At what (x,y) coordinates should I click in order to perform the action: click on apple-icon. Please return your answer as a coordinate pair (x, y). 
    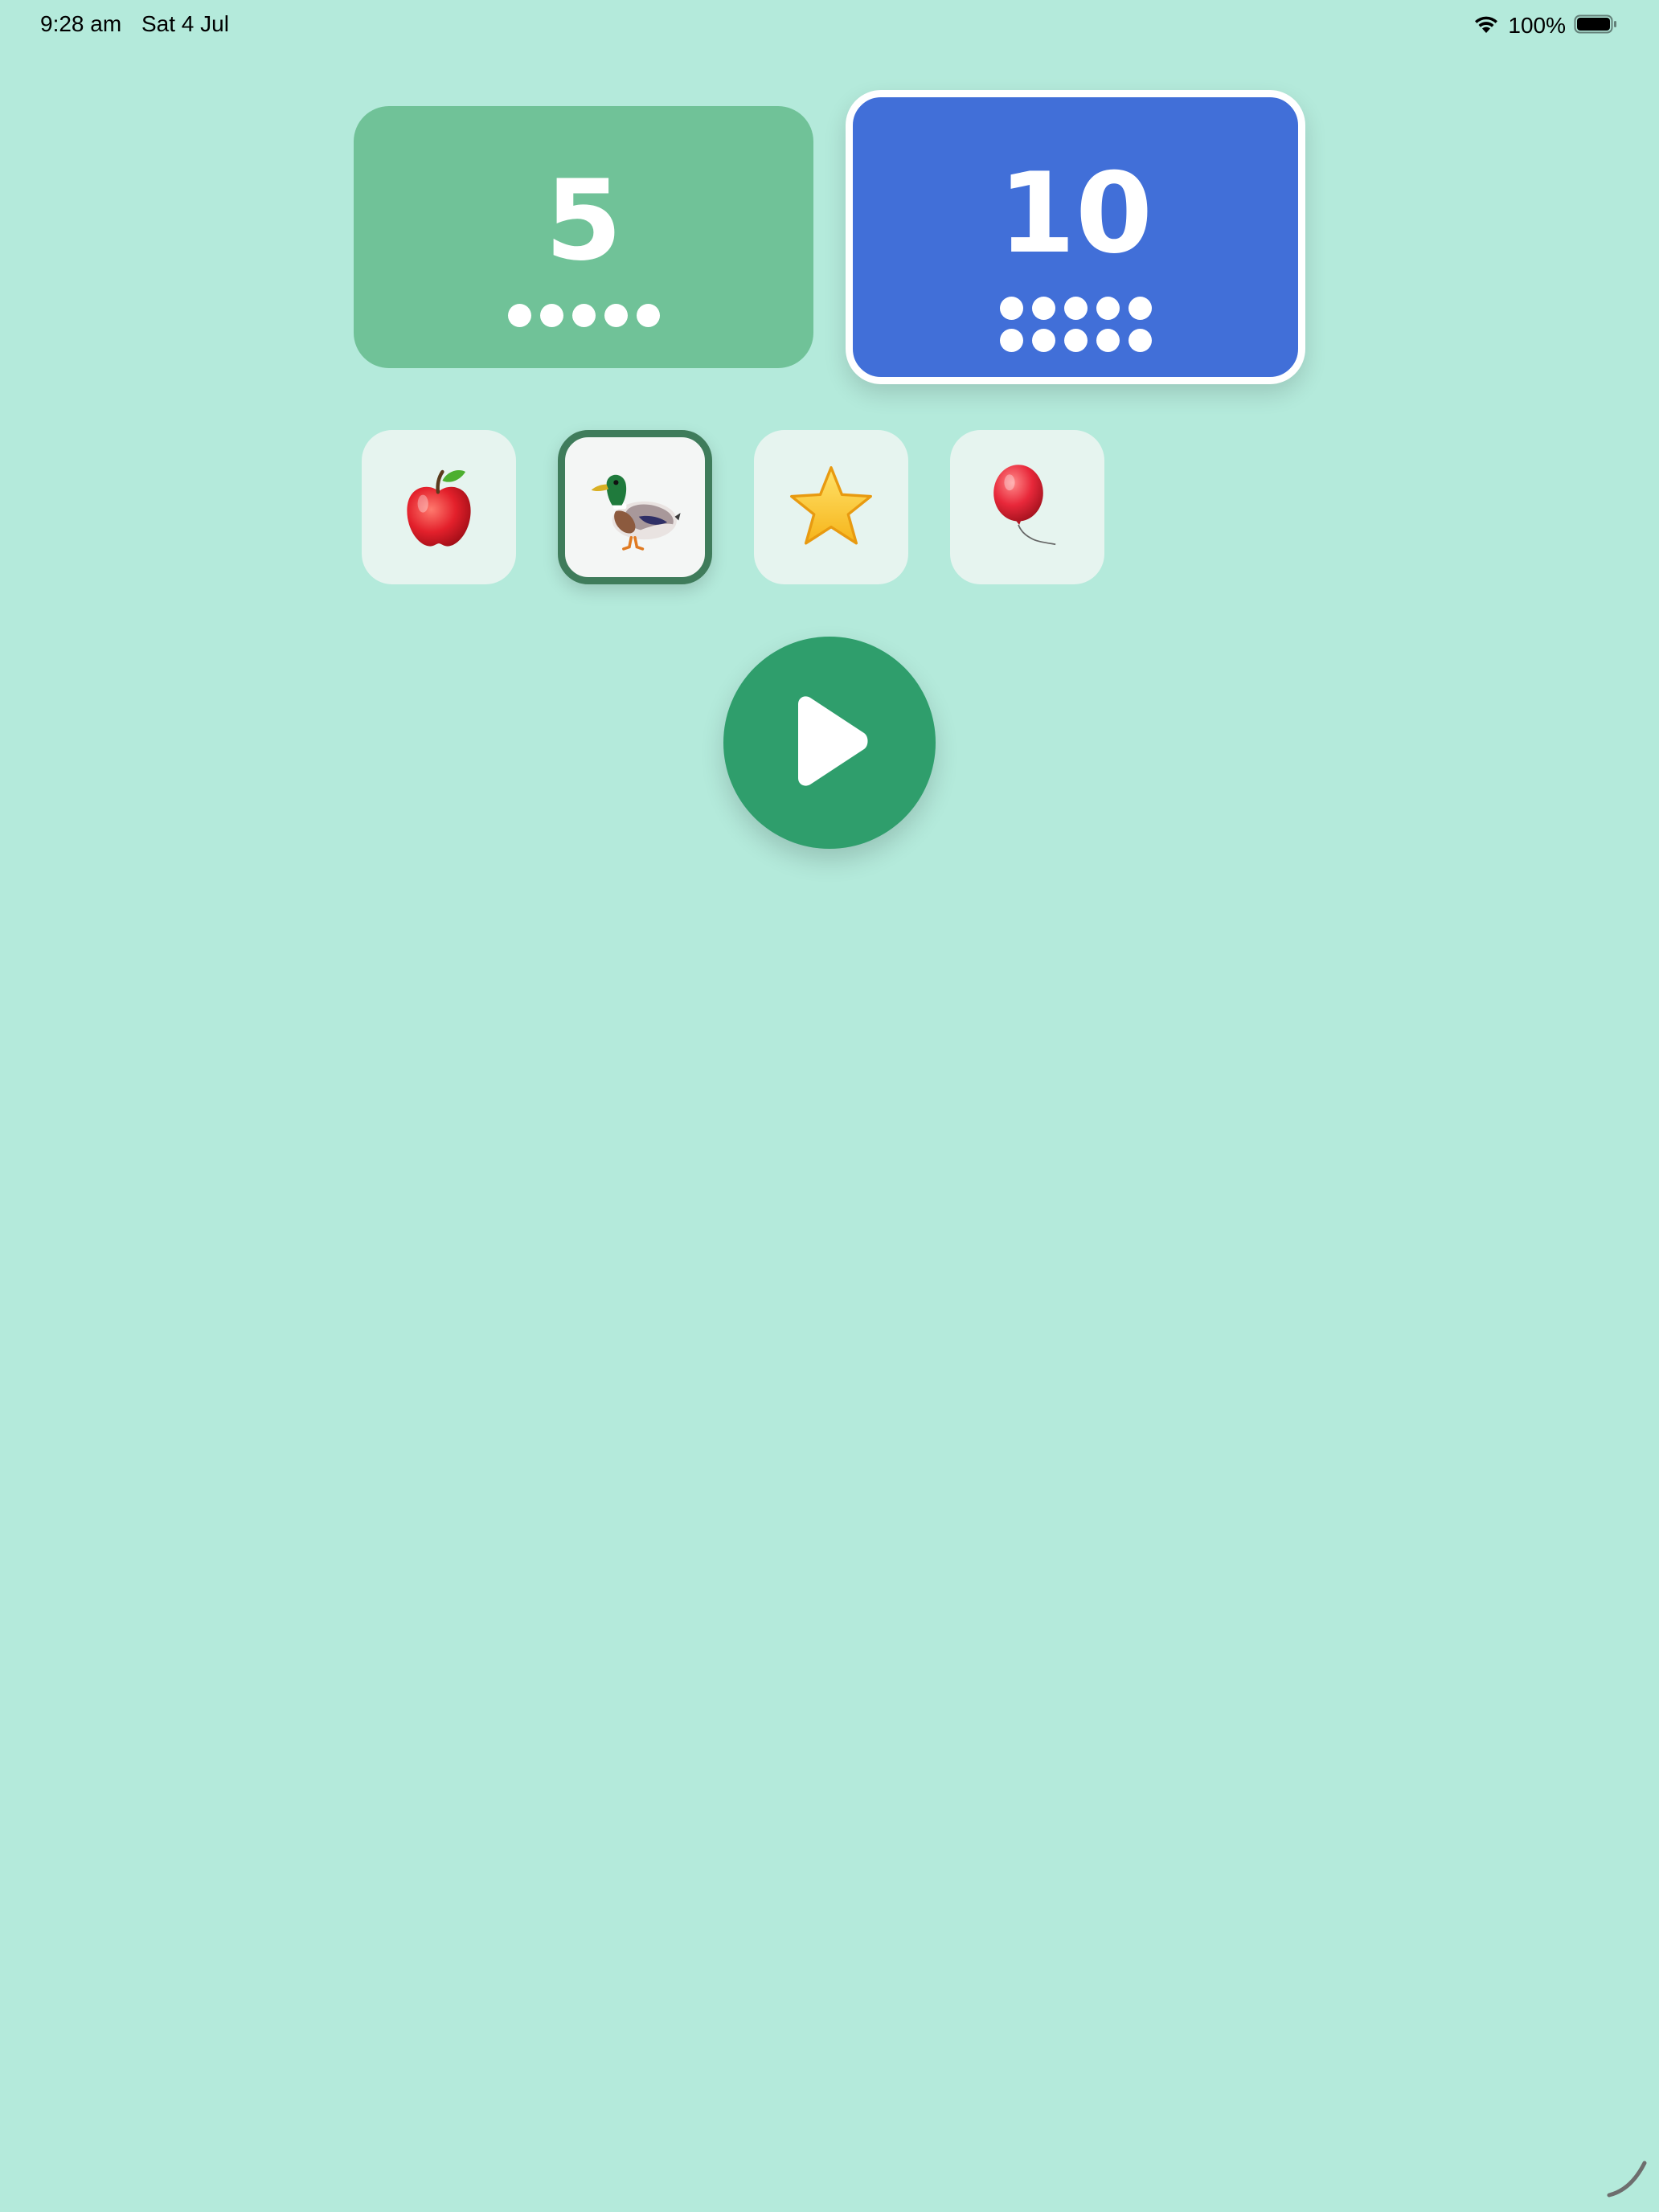
    Looking at the image, I should click on (439, 507).